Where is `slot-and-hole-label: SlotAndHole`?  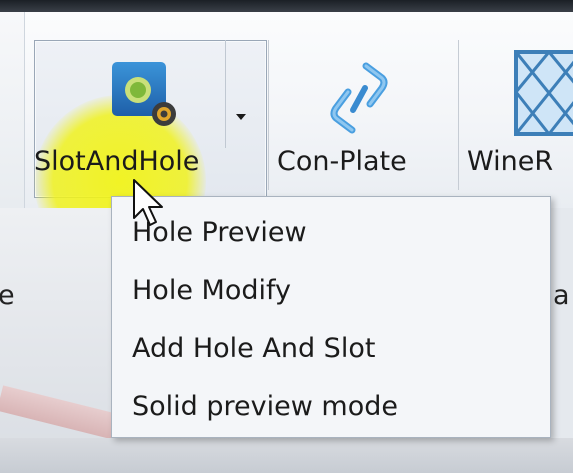 slot-and-hole-label: SlotAndHole is located at coordinates (117, 161).